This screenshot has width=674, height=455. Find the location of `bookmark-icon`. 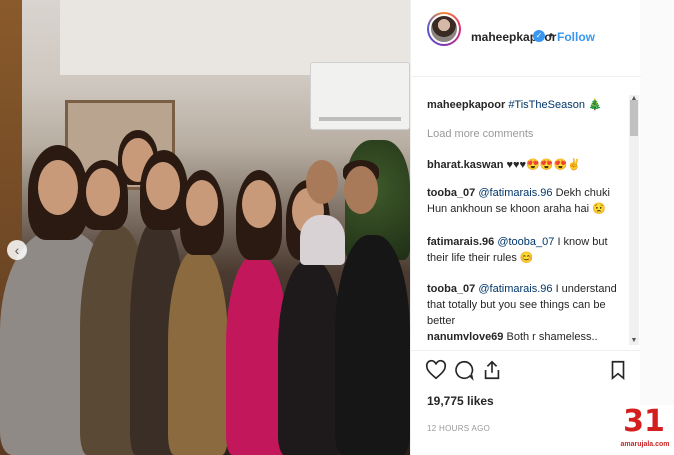

bookmark-icon is located at coordinates (618, 370).